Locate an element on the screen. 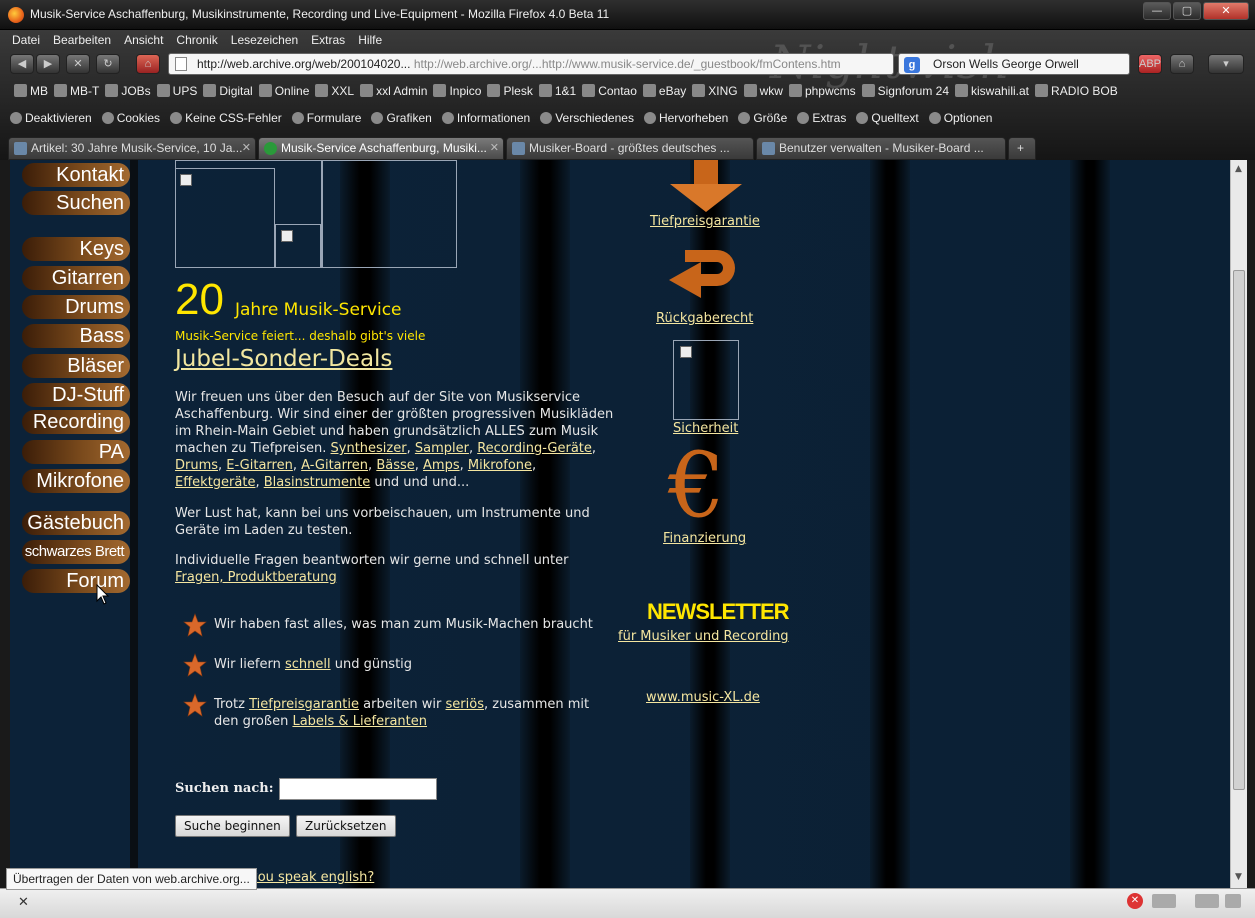 The height and width of the screenshot is (918, 1255). nav-dj-stuff: DJ-Stuff is located at coordinates (76, 395).